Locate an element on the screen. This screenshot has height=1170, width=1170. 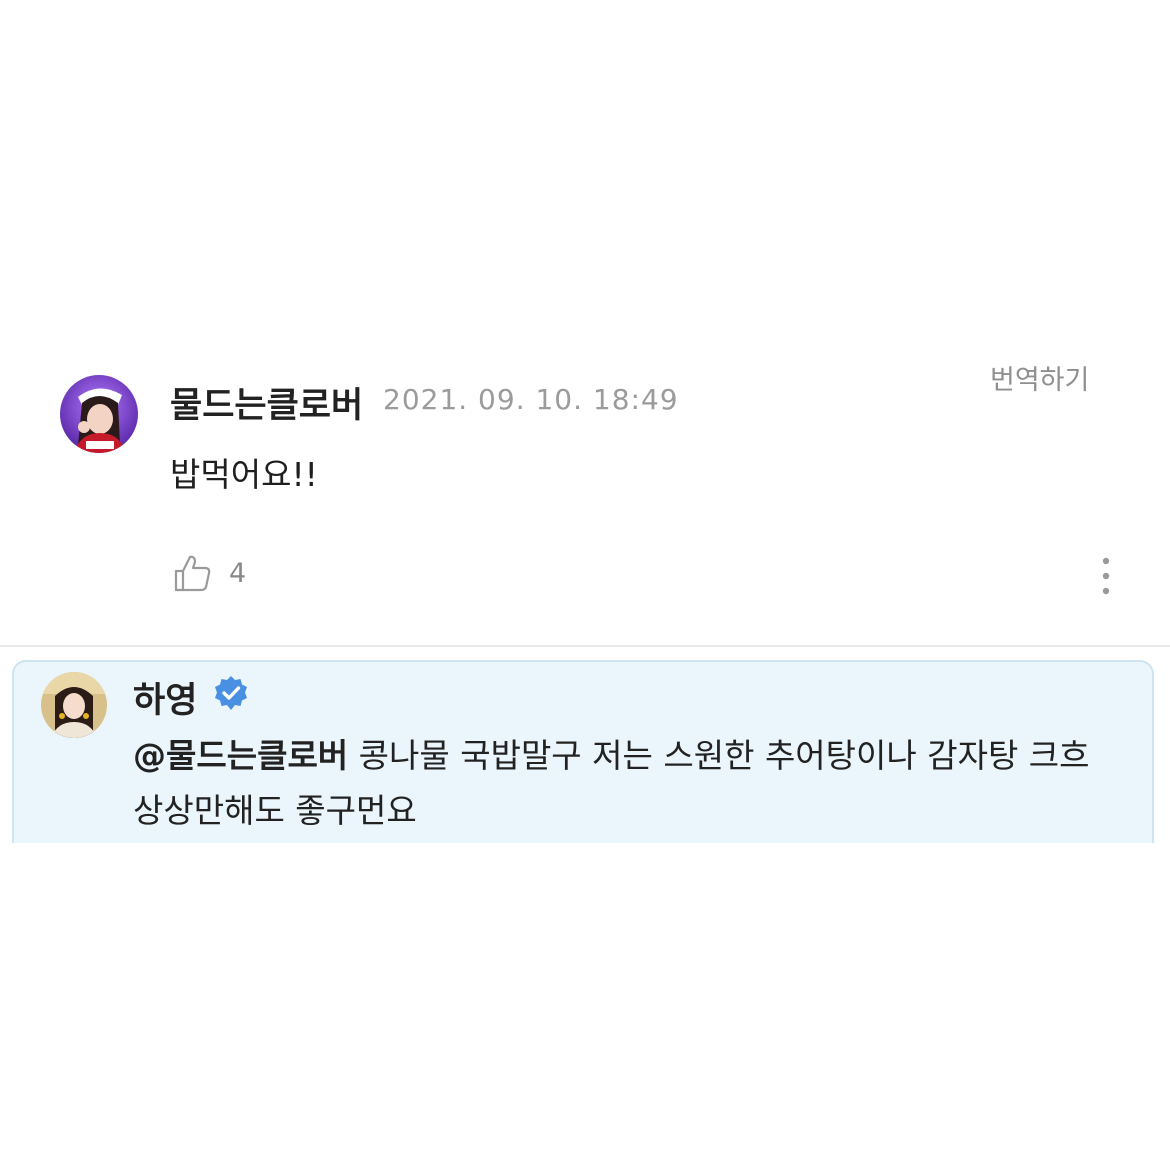
verified-badge-icon is located at coordinates (231, 693).